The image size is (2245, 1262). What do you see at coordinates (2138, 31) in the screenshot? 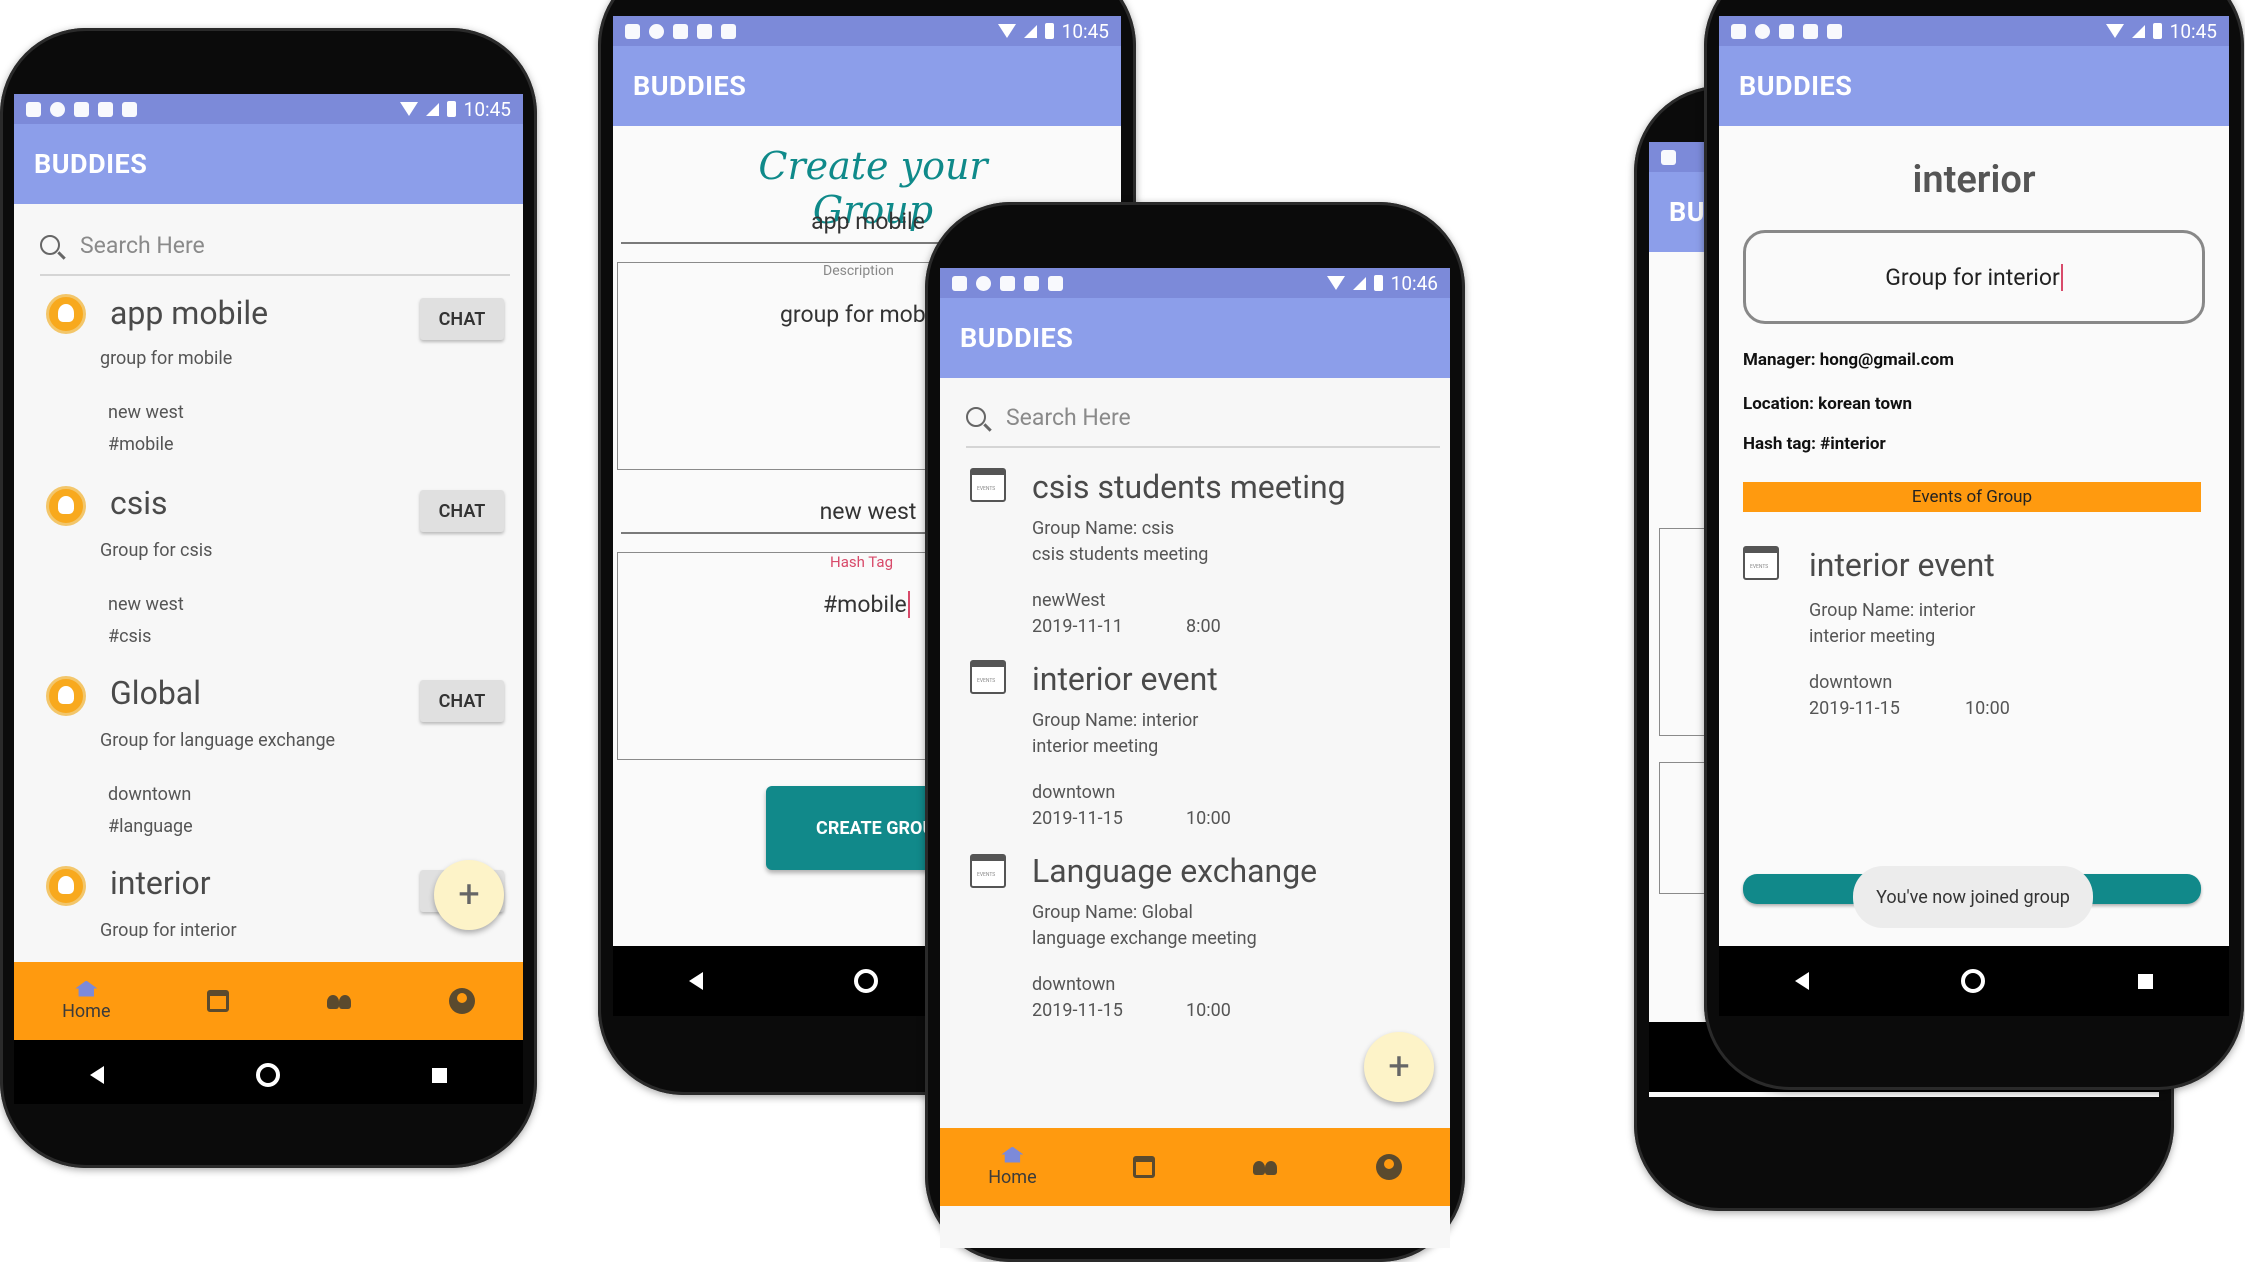
I see `signal-icon` at bounding box center [2138, 31].